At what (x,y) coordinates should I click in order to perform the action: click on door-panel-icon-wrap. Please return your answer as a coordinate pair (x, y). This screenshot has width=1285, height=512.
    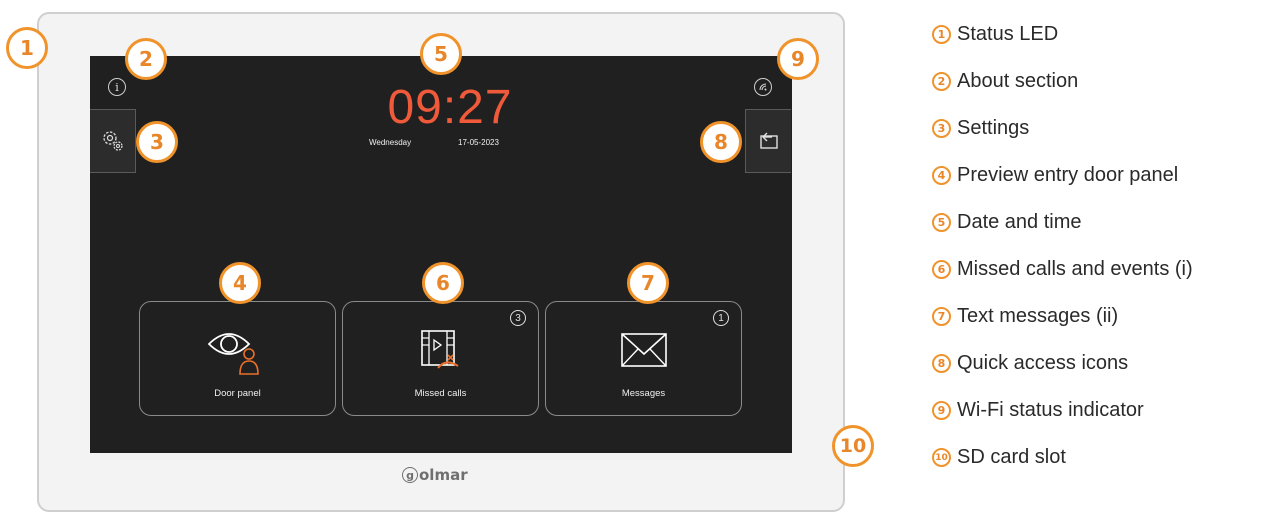
    Looking at the image, I should click on (237, 349).